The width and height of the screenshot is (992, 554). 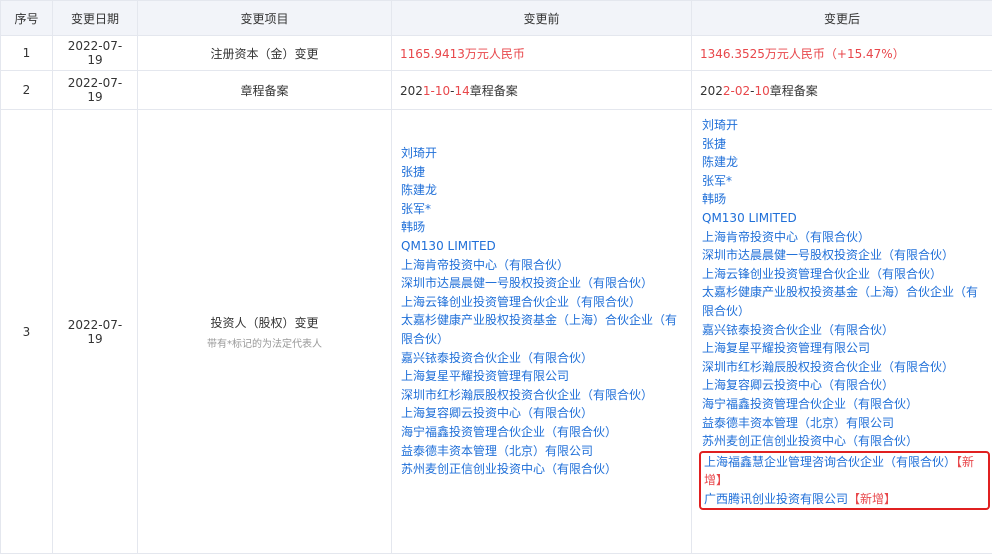 I want to click on row-seq: 3, so click(x=27, y=332).